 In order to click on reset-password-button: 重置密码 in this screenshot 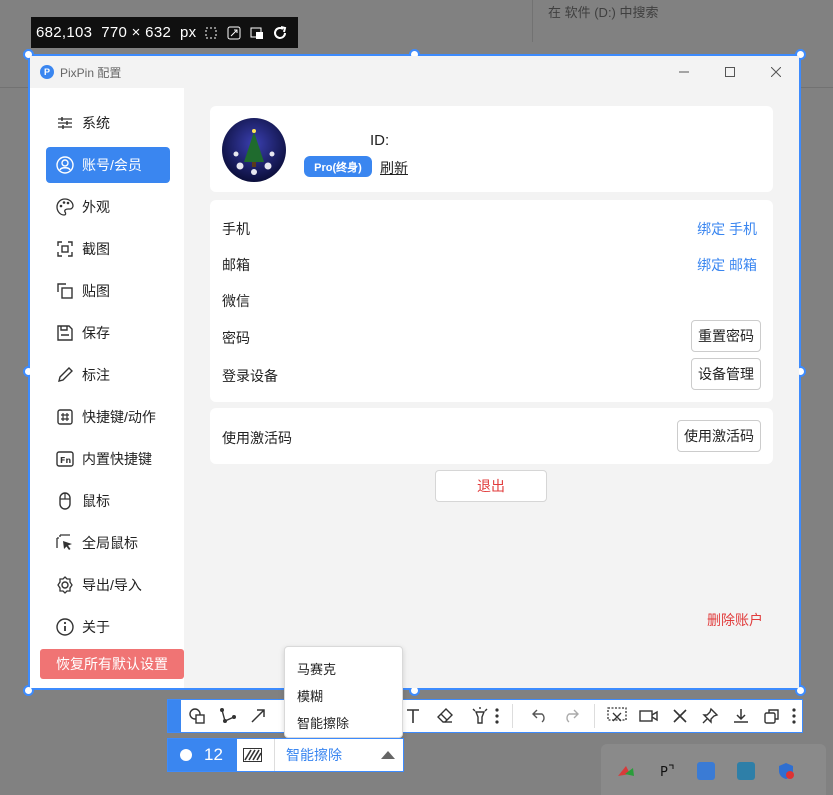, I will do `click(726, 336)`.